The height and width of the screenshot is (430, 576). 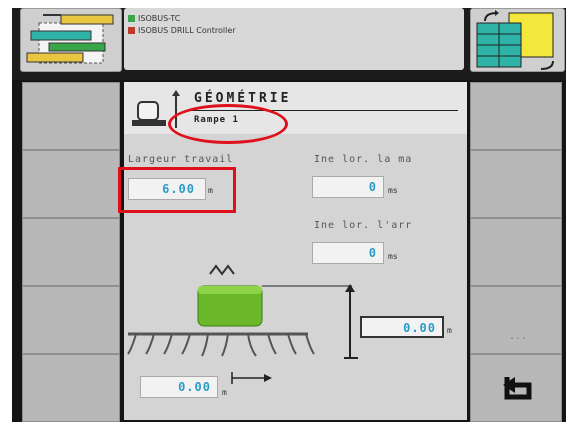 I want to click on implement-info: ISOBUS-TC ISOBUS DRILL Controller, so click(x=294, y=39).